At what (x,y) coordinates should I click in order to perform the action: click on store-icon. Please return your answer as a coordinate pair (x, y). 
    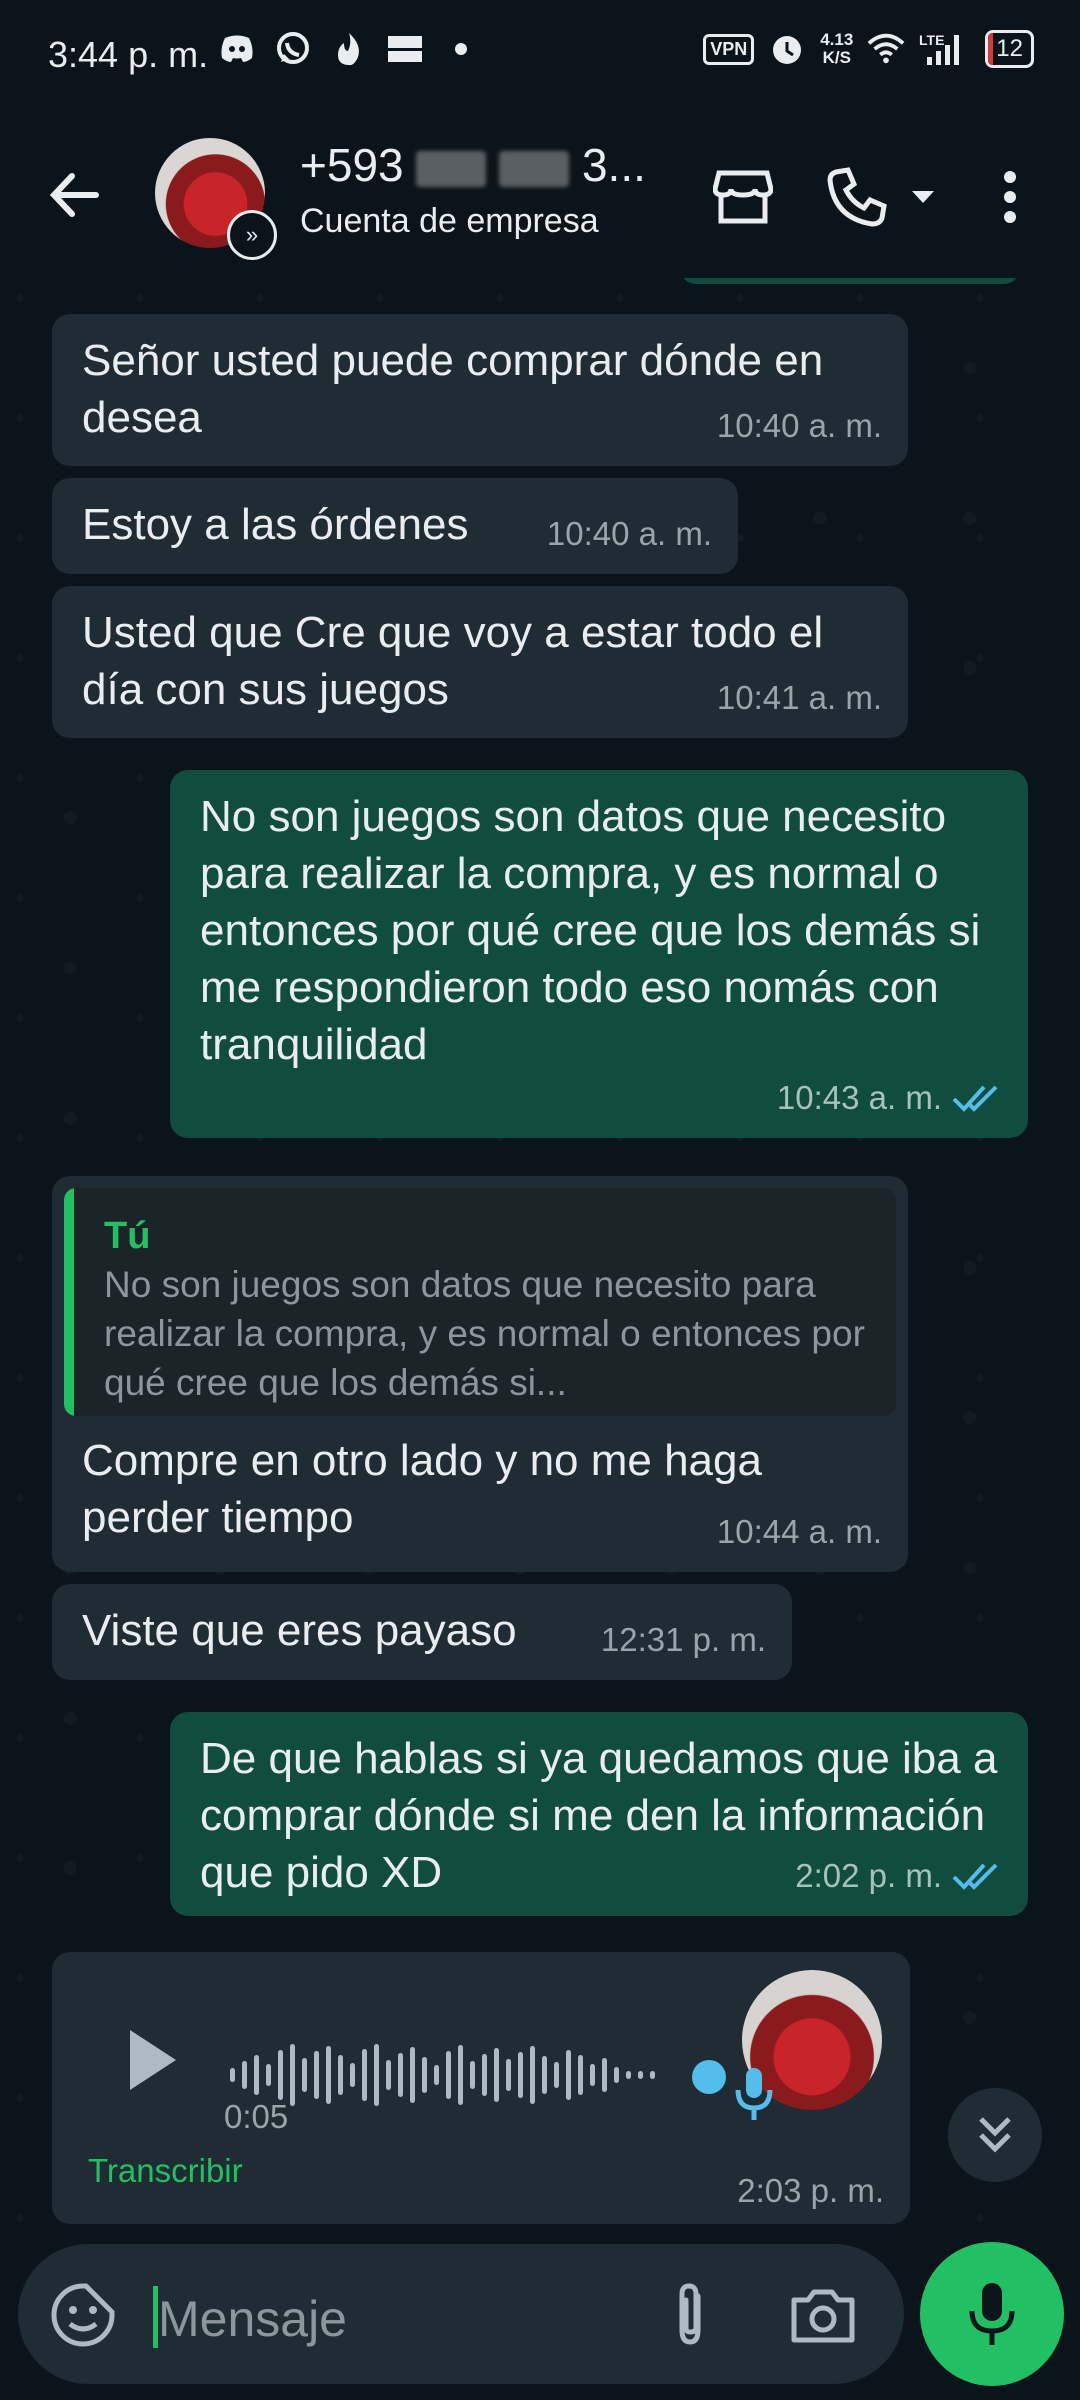
    Looking at the image, I should click on (743, 197).